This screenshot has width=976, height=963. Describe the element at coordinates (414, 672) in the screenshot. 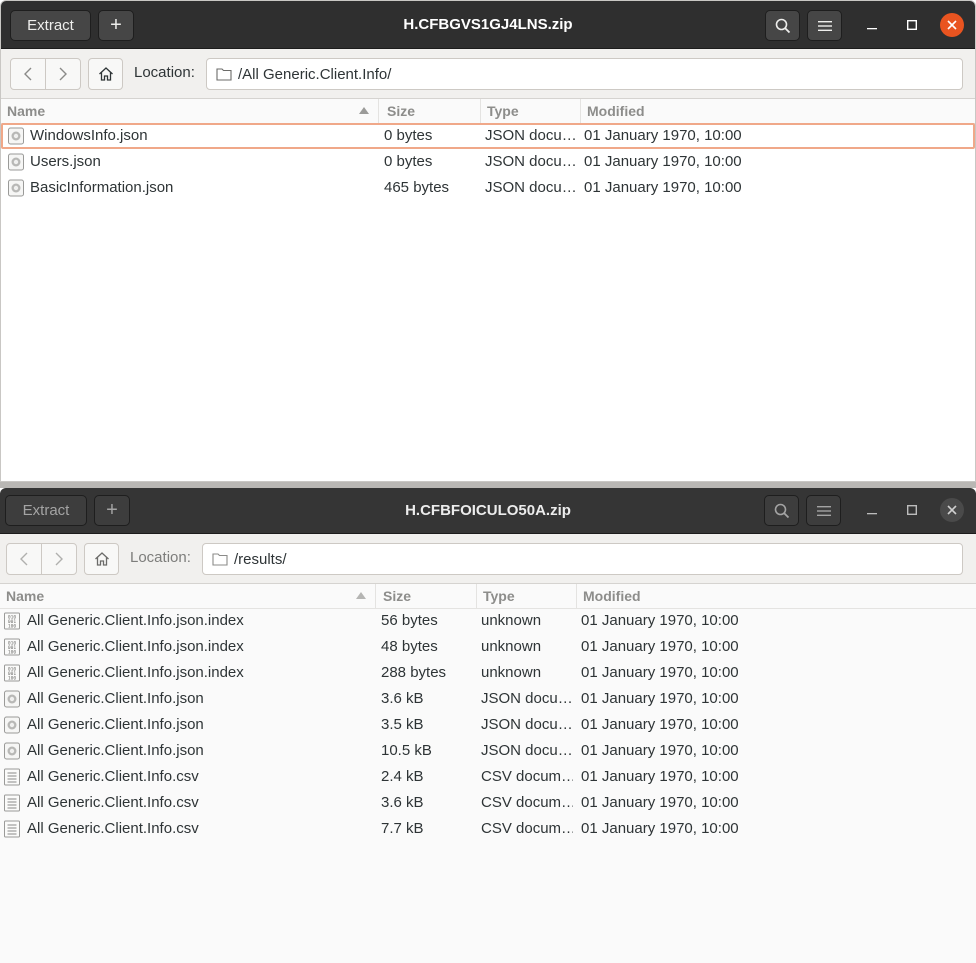

I see `file-size: 288 bytes` at that location.